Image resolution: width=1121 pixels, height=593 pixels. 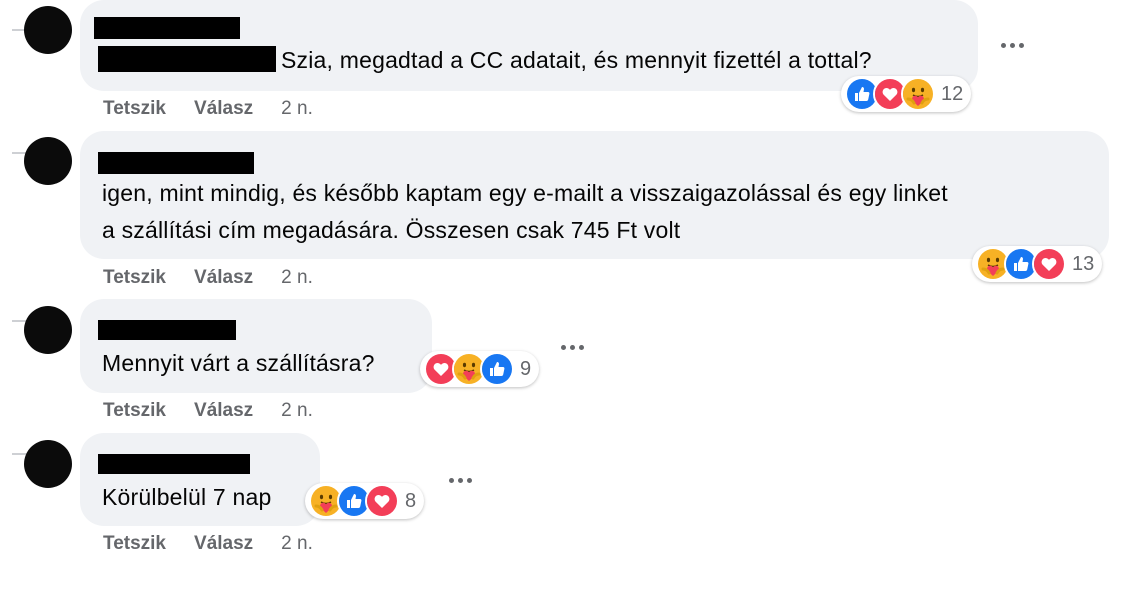 I want to click on reaction-count: 13, so click(x=1083, y=263).